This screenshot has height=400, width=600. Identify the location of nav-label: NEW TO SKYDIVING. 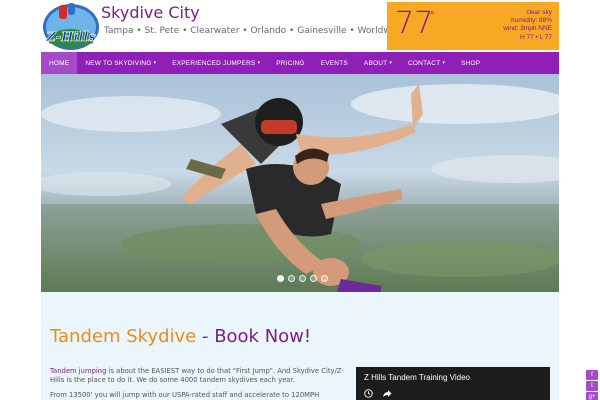
(118, 63).